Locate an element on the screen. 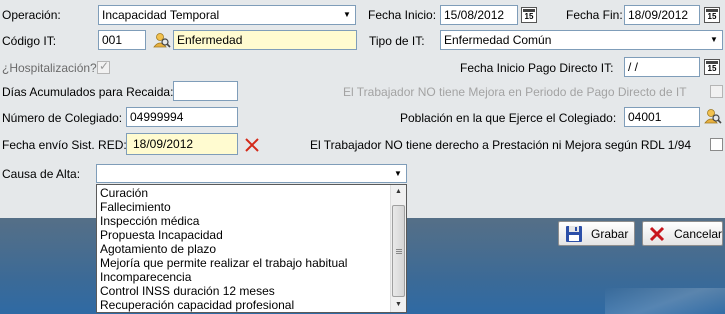  tipo-it-select: Enfermedad Común ▼ is located at coordinates (581, 40).